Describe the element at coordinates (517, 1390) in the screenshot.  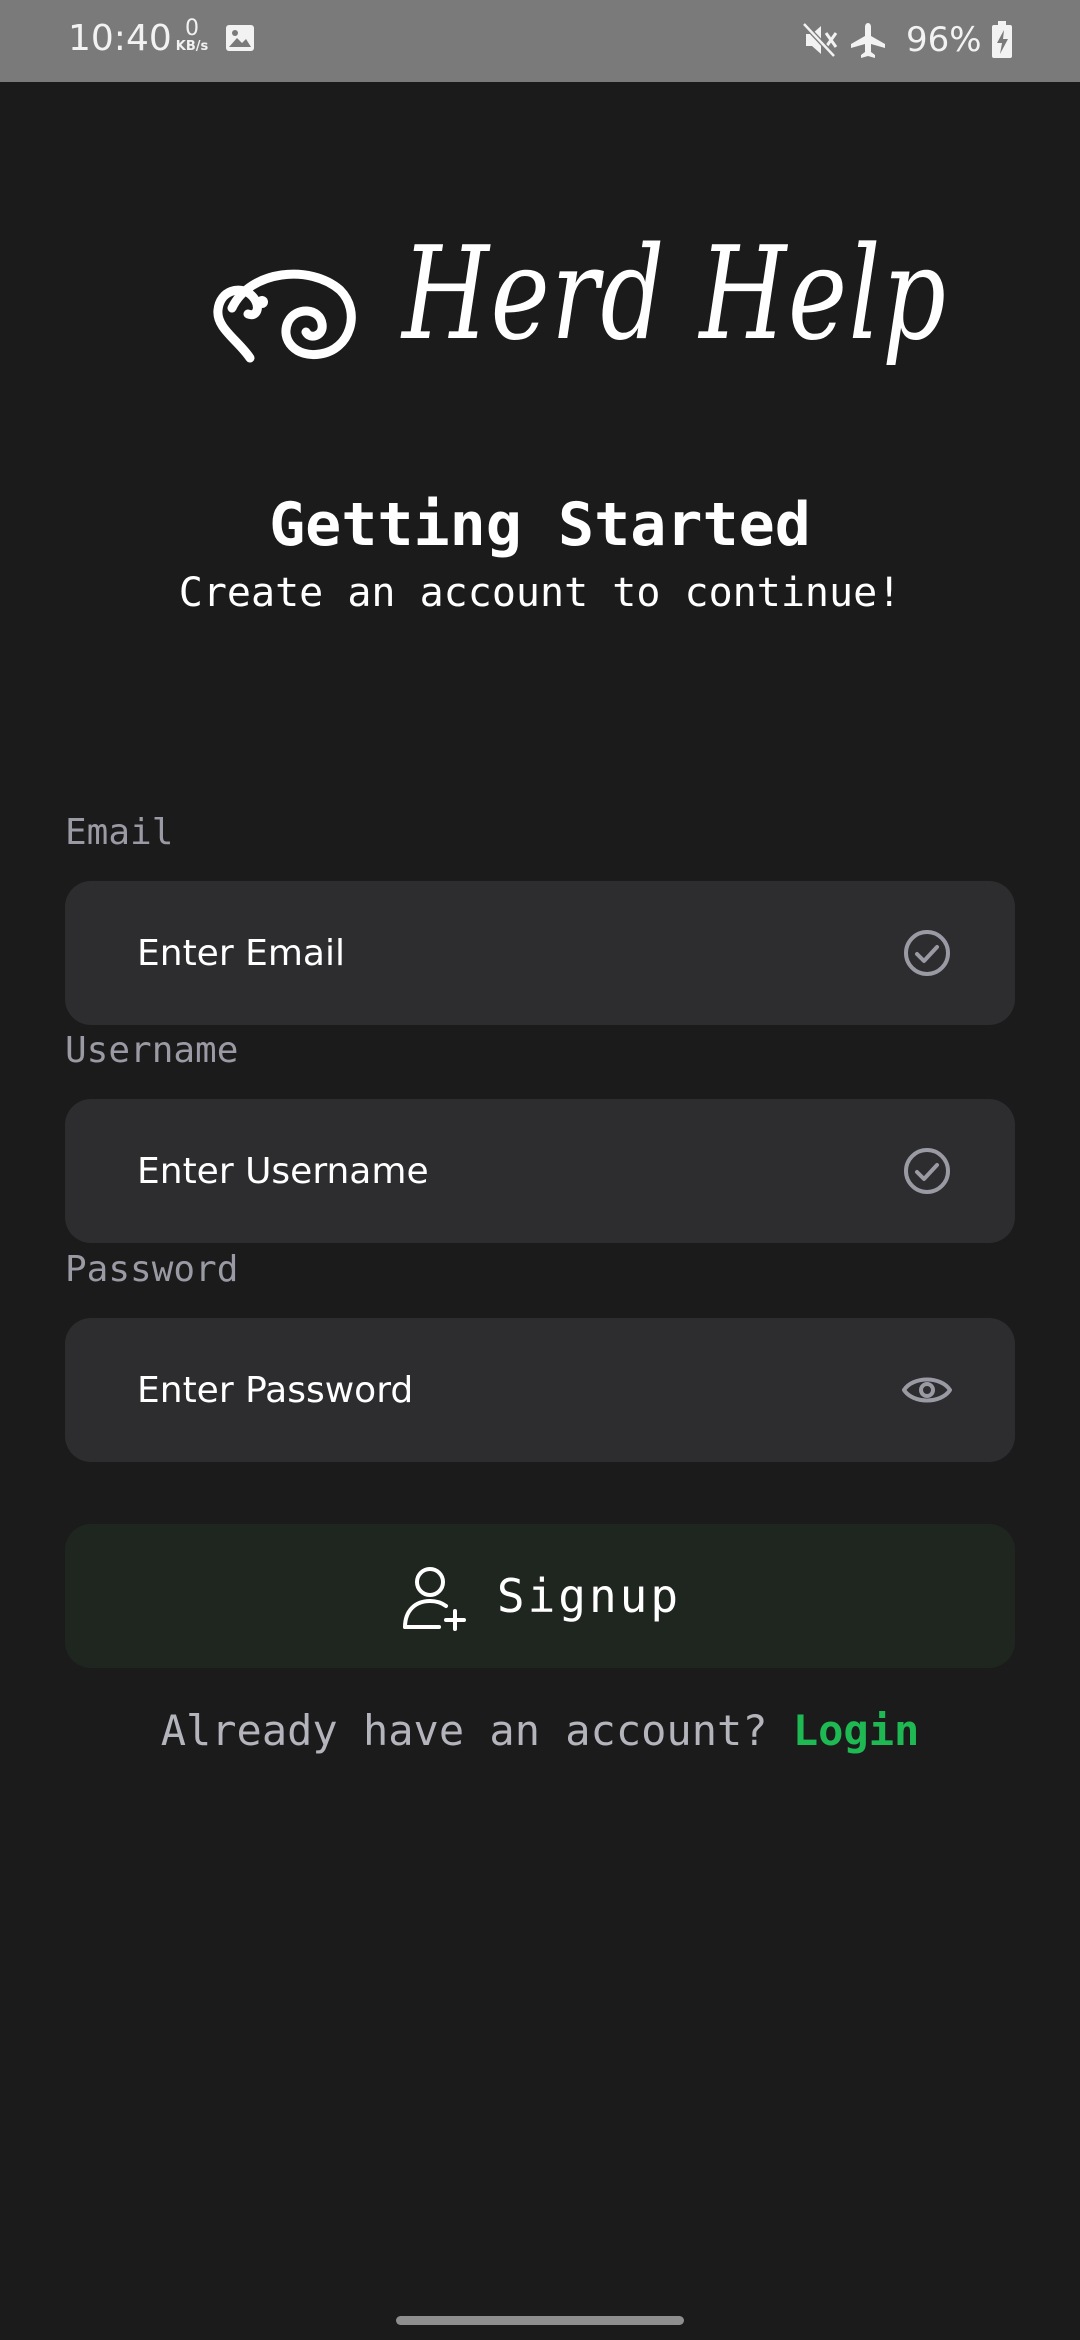
I see `password-field` at that location.